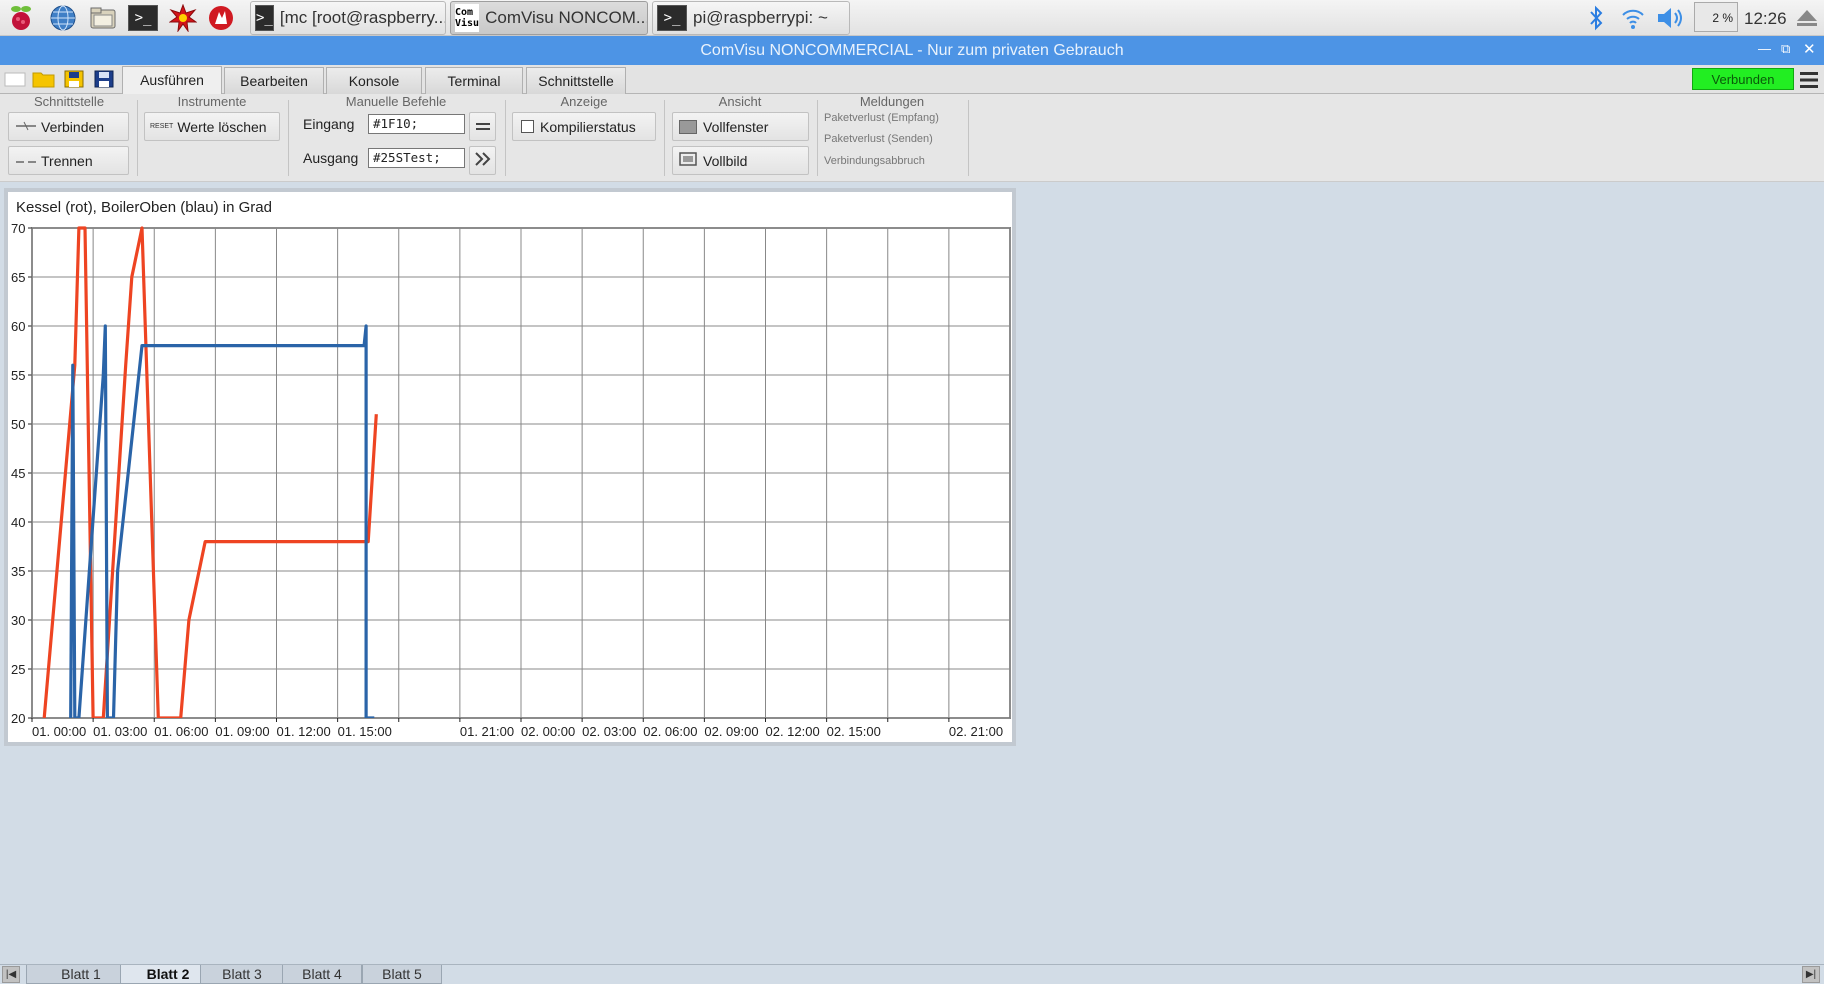 This screenshot has height=984, width=1824. I want to click on open-folder-icon, so click(43, 79).